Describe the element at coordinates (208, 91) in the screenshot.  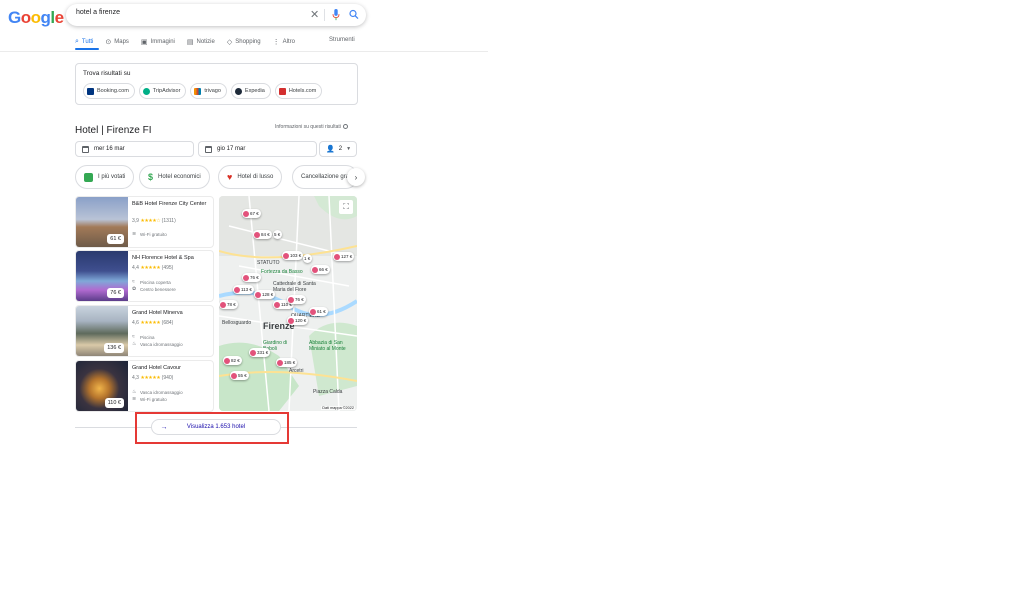
I see `site-chip-trivago: trivago` at that location.